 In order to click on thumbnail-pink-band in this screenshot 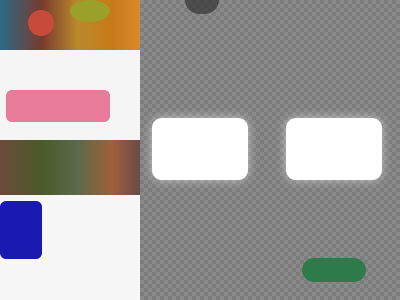, I will do `click(58, 106)`.